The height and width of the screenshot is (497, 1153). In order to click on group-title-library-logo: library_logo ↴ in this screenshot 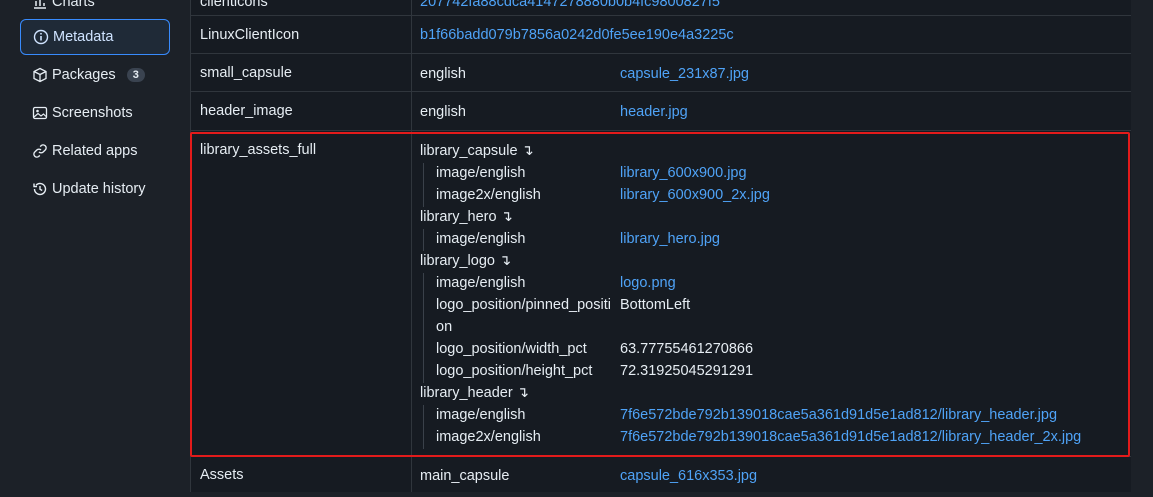, I will do `click(466, 261)`.